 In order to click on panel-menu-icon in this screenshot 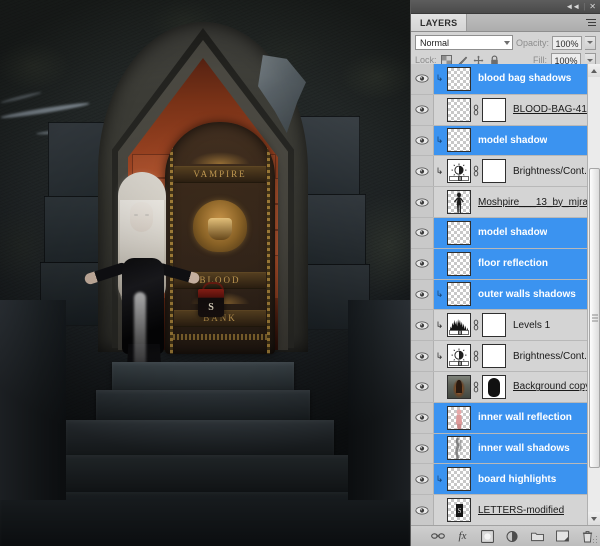, I will do `click(590, 22)`.